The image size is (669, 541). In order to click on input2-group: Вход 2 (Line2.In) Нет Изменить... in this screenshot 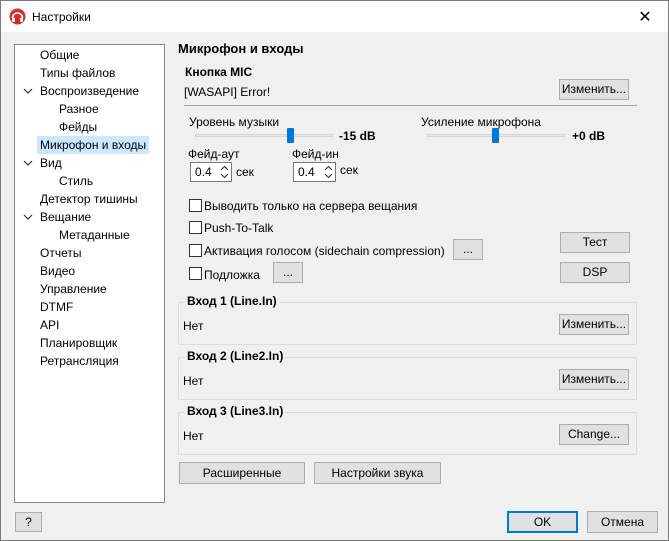, I will do `click(407, 374)`.